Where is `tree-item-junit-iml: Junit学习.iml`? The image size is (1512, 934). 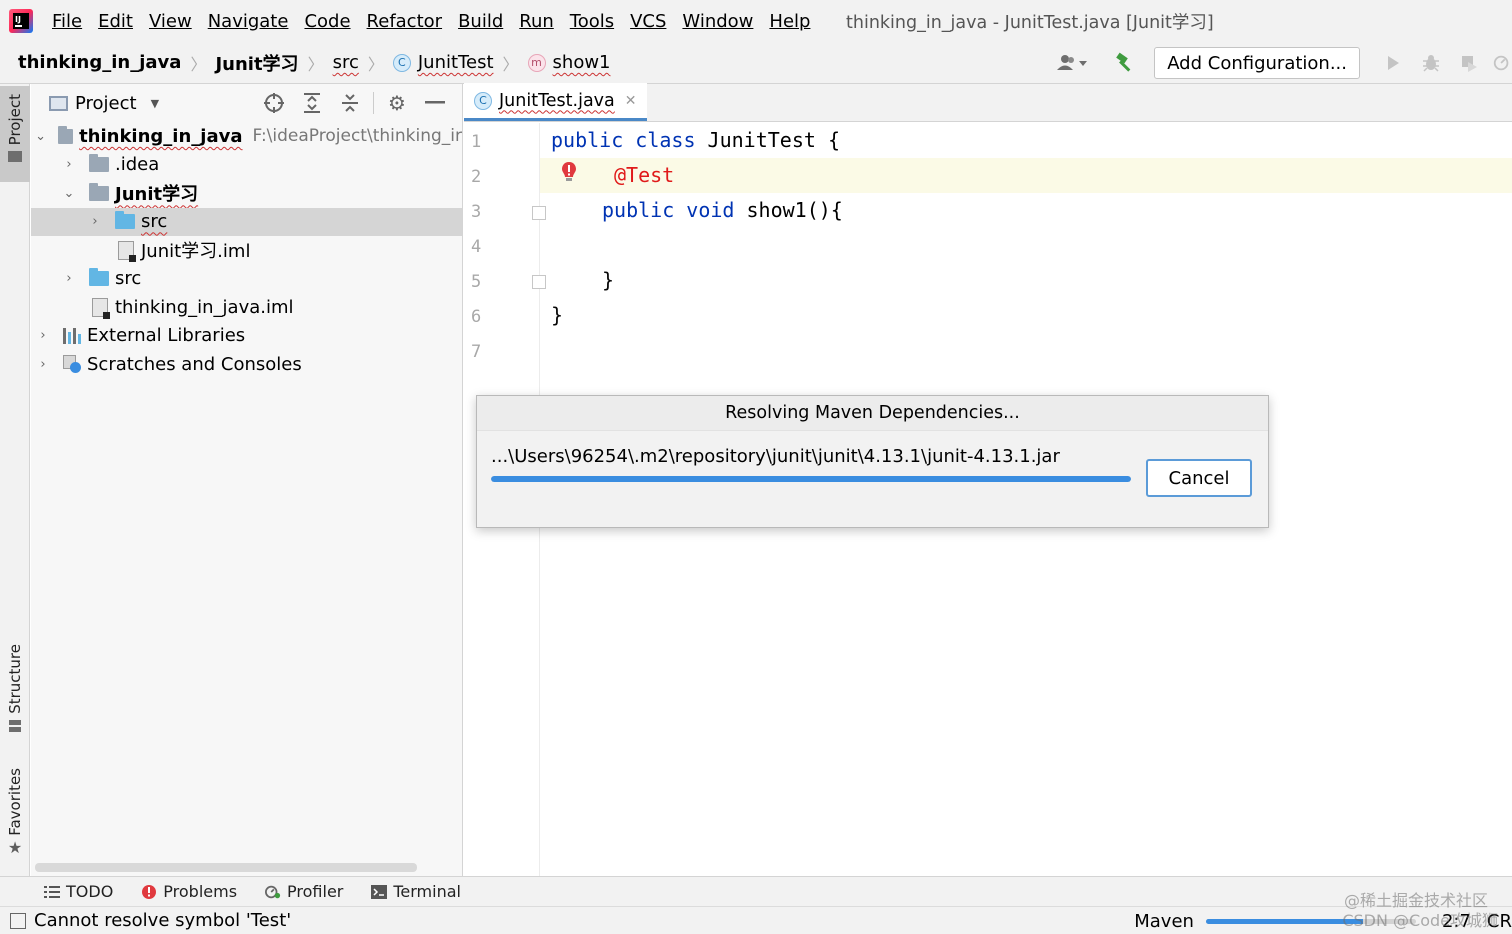
tree-item-junit-iml: Junit学习.iml is located at coordinates (246, 250).